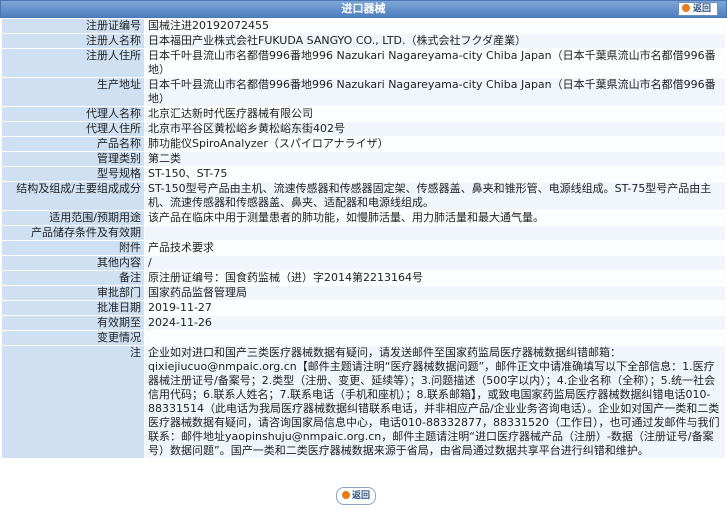 Image resolution: width=727 pixels, height=517 pixels. What do you see at coordinates (73, 293) in the screenshot?
I see `field-label: 审批部门` at bounding box center [73, 293].